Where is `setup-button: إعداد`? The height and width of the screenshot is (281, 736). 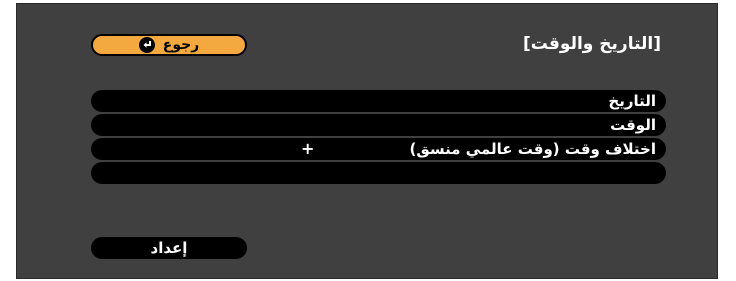
setup-button: إعداد is located at coordinates (169, 248).